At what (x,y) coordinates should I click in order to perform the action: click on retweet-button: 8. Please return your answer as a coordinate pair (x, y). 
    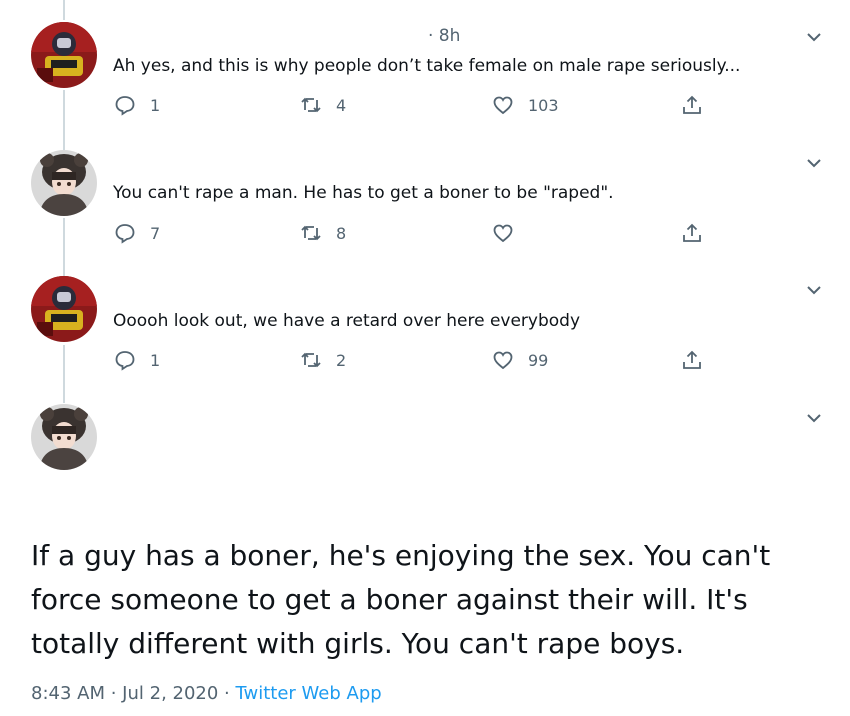
    Looking at the image, I should click on (323, 233).